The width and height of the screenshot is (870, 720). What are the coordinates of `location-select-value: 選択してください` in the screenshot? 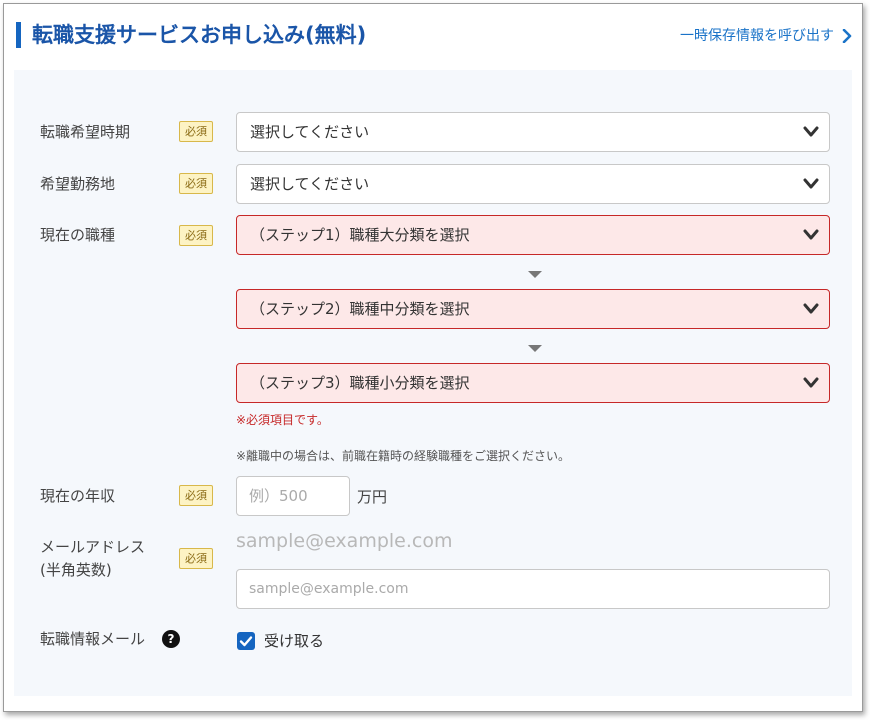 It's located at (310, 184).